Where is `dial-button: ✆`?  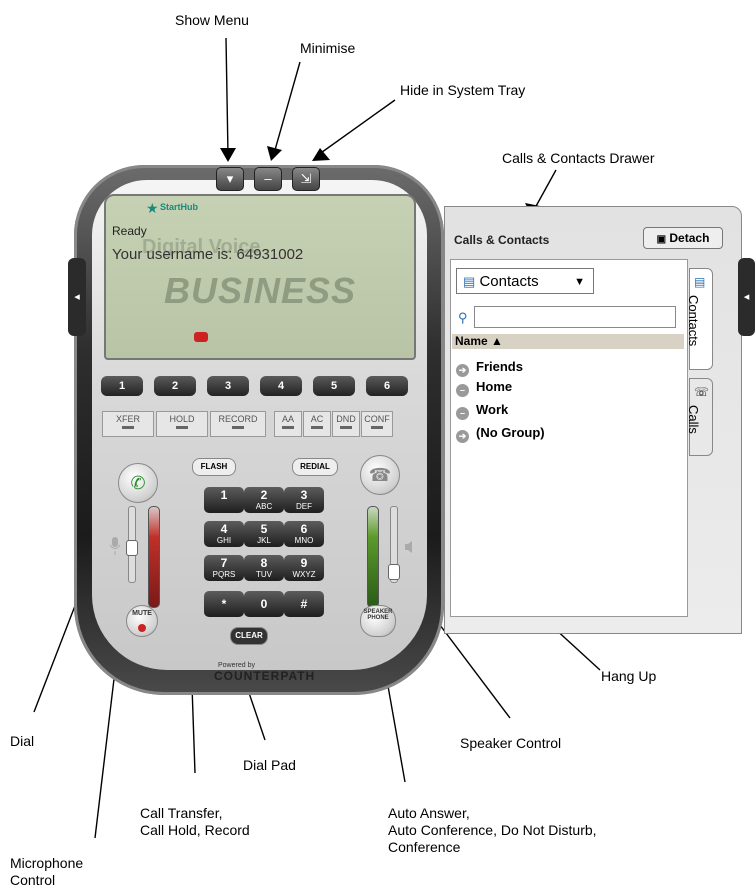 dial-button: ✆ is located at coordinates (138, 483).